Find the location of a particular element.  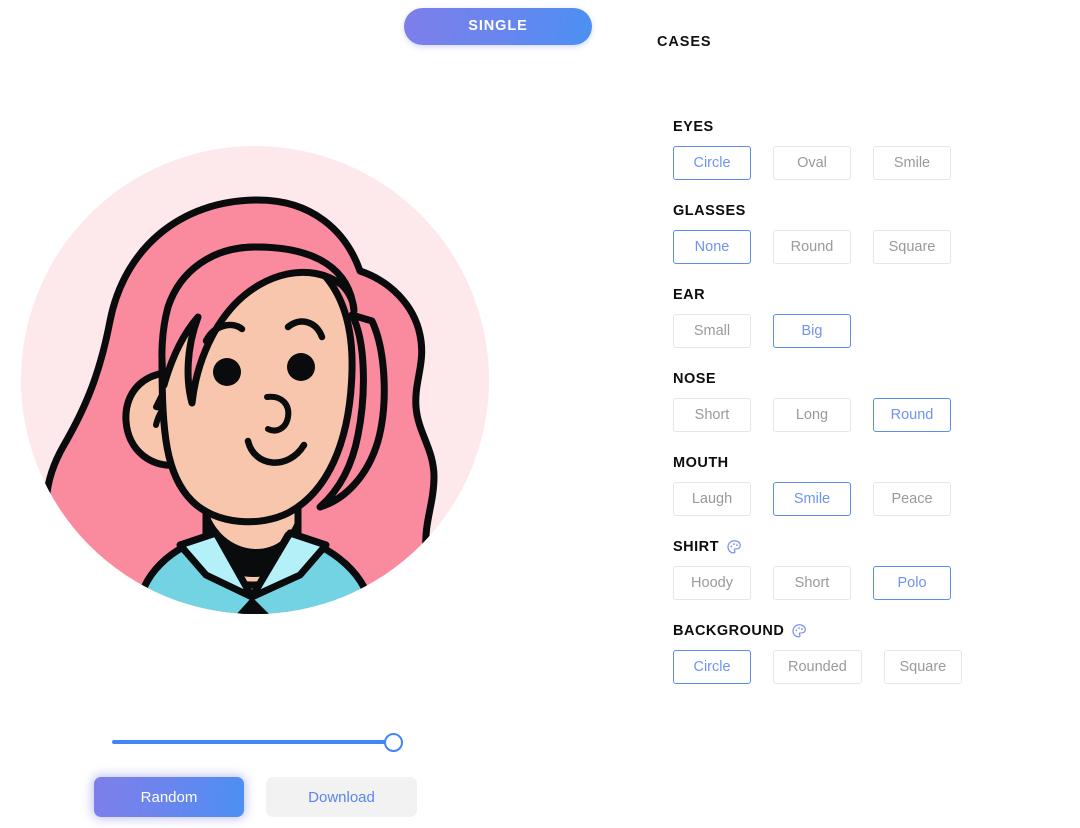

option-group-eyes: EYES Circle Oval Smile is located at coordinates (873, 149).